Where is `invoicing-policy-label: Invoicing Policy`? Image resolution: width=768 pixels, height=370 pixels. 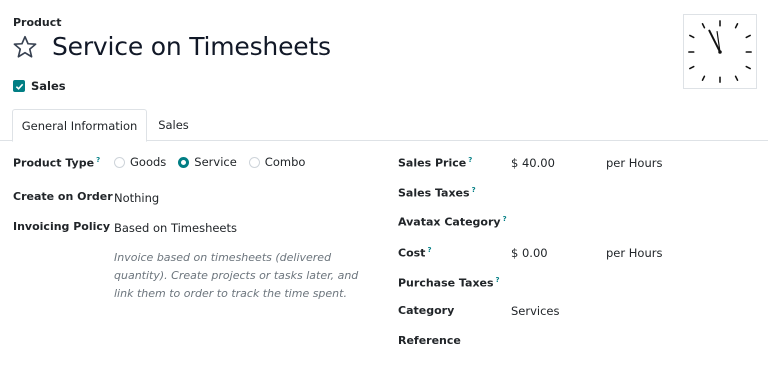
invoicing-policy-label: Invoicing Policy is located at coordinates (62, 226).